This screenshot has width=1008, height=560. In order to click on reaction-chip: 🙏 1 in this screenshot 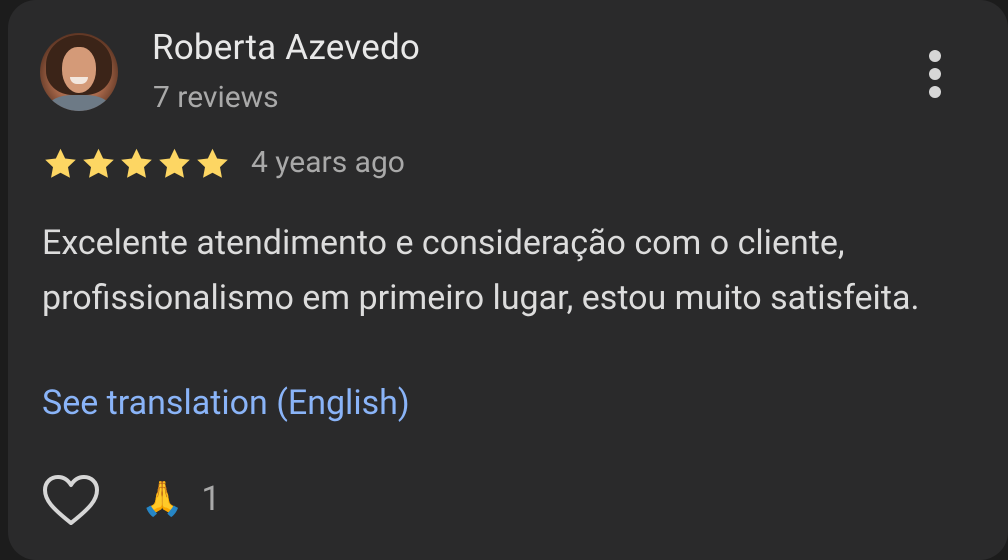, I will do `click(180, 499)`.